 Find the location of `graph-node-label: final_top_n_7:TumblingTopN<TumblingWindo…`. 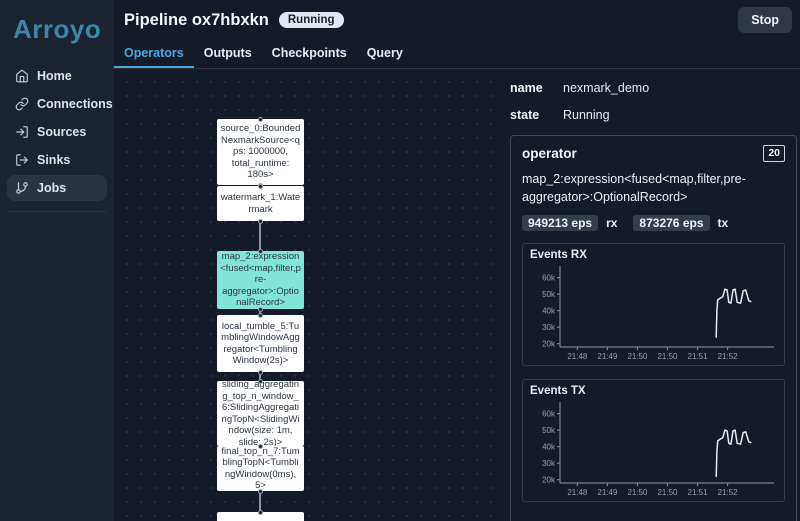

graph-node-label: final_top_n_7:TumblingTopN<TumblingWindo… is located at coordinates (260, 468).